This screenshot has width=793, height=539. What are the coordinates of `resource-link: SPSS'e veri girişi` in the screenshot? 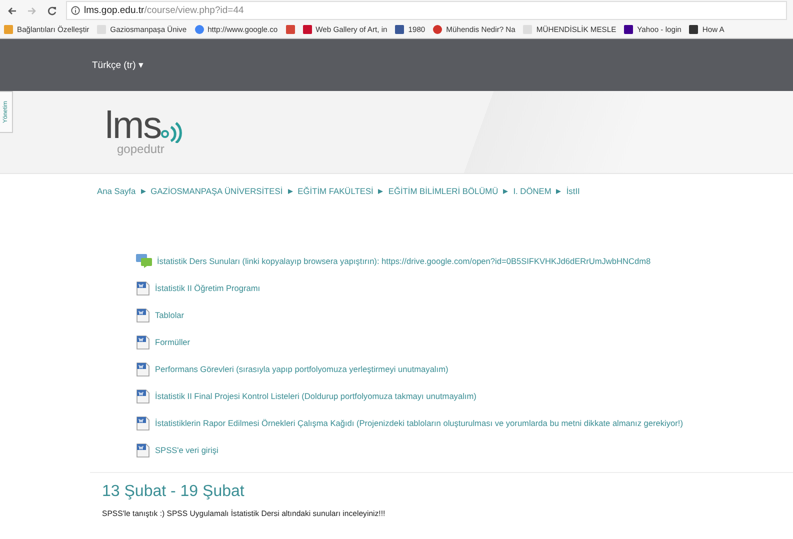 It's located at (186, 450).